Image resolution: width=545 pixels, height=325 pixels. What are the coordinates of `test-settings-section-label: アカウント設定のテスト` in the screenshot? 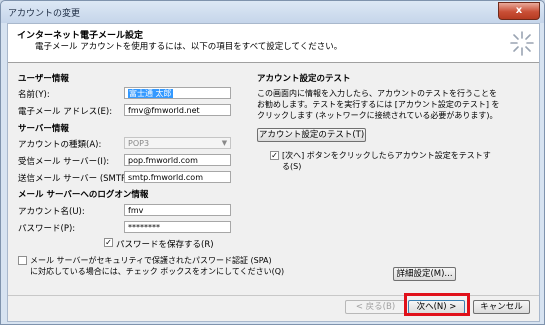 It's located at (304, 79).